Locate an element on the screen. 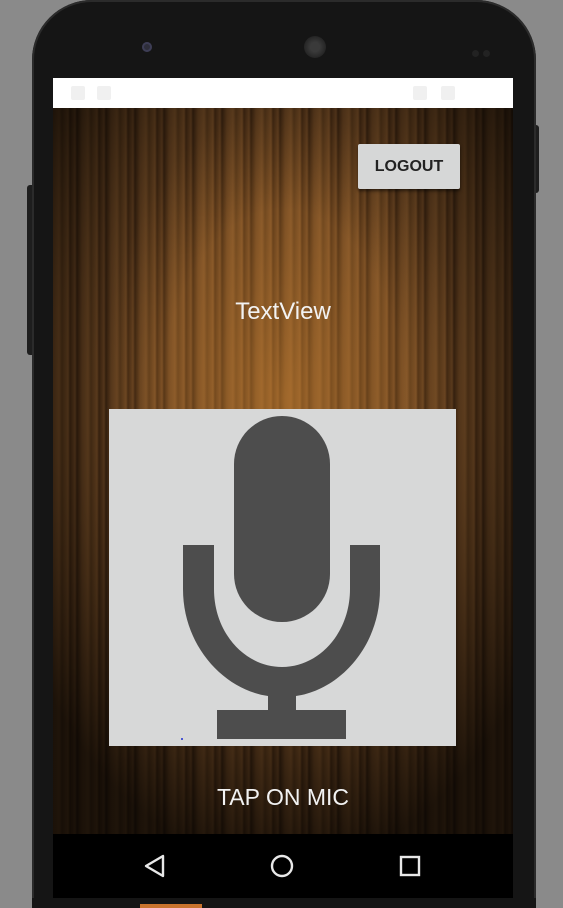 The image size is (563, 908). status-bar is located at coordinates (283, 93).